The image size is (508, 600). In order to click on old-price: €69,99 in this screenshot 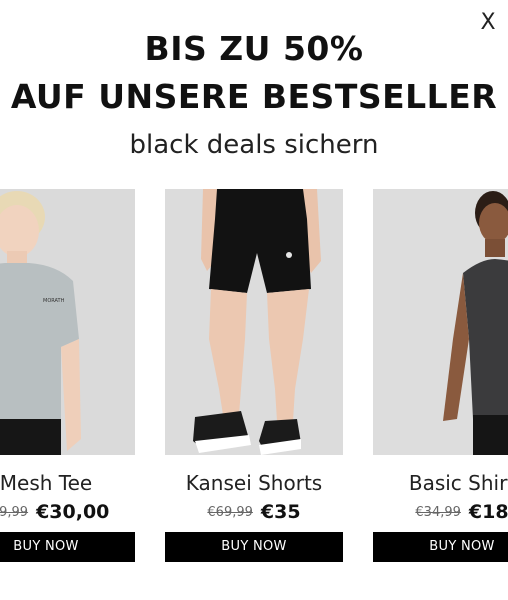, I will do `click(230, 512)`.